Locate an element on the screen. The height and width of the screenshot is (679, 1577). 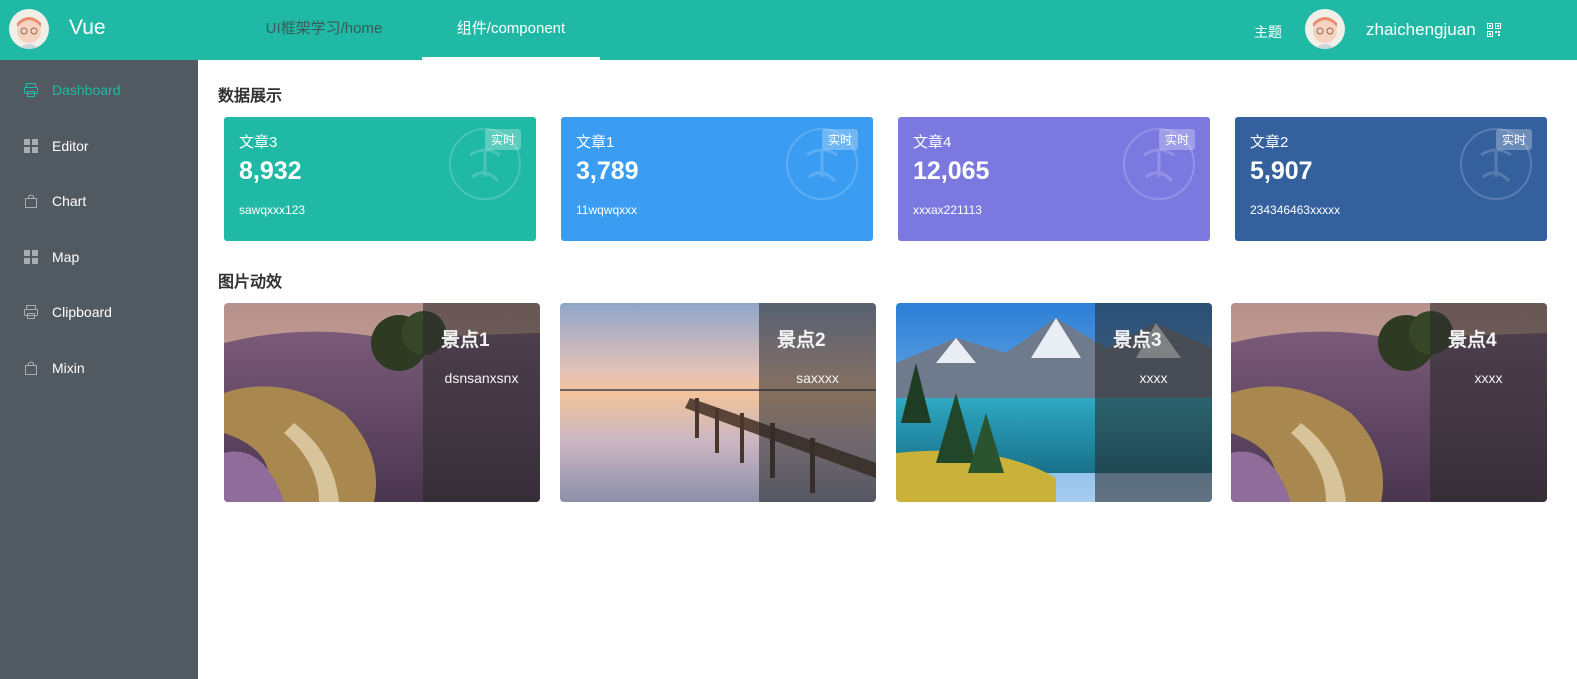
sidebar-item-label: Mixin is located at coordinates (68, 368).